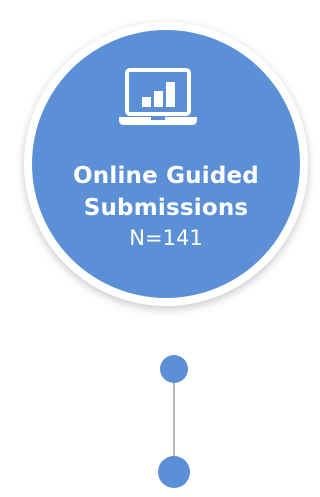 The image size is (320, 497). I want to click on card-title-line-2: Submissions, so click(166, 208).